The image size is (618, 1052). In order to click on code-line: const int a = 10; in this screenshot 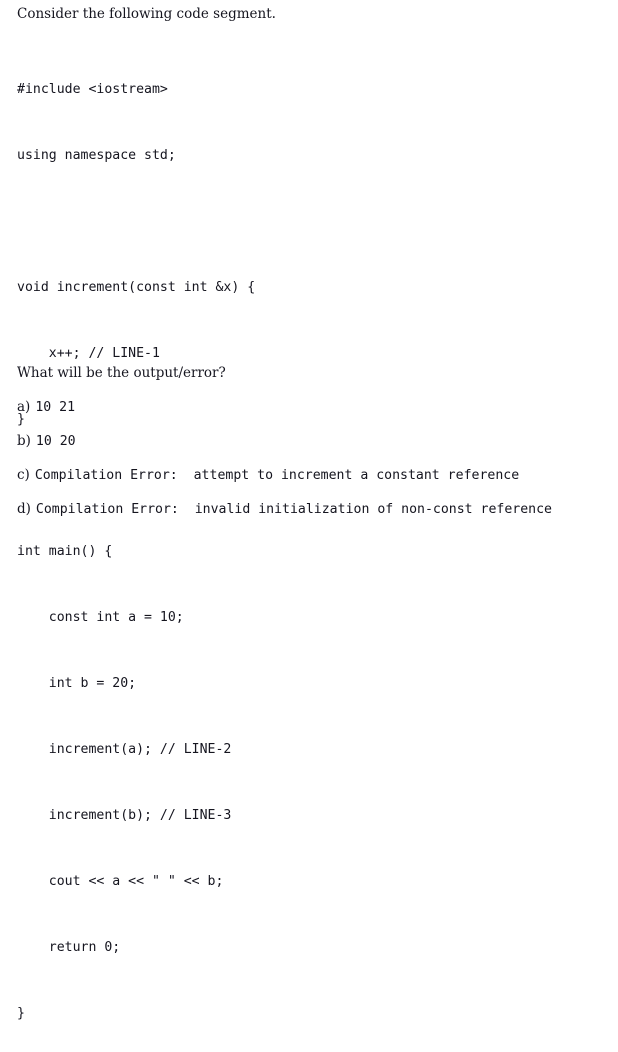, I will do `click(100, 617)`.